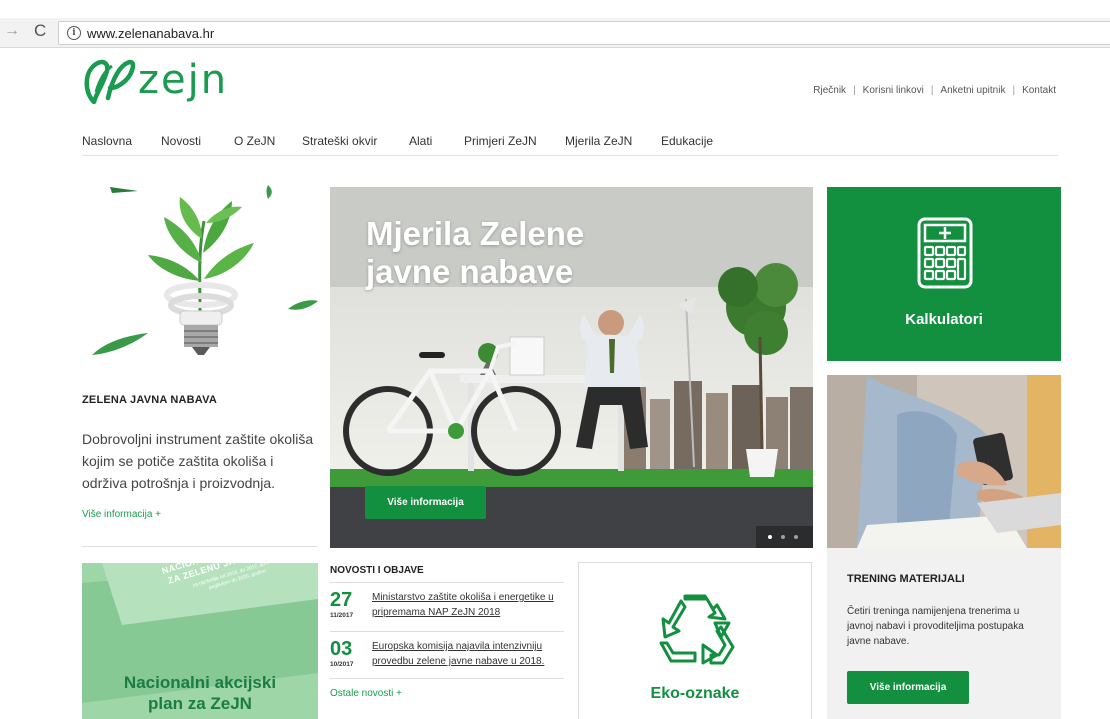  What do you see at coordinates (341, 649) in the screenshot?
I see `news-day: 03` at bounding box center [341, 649].